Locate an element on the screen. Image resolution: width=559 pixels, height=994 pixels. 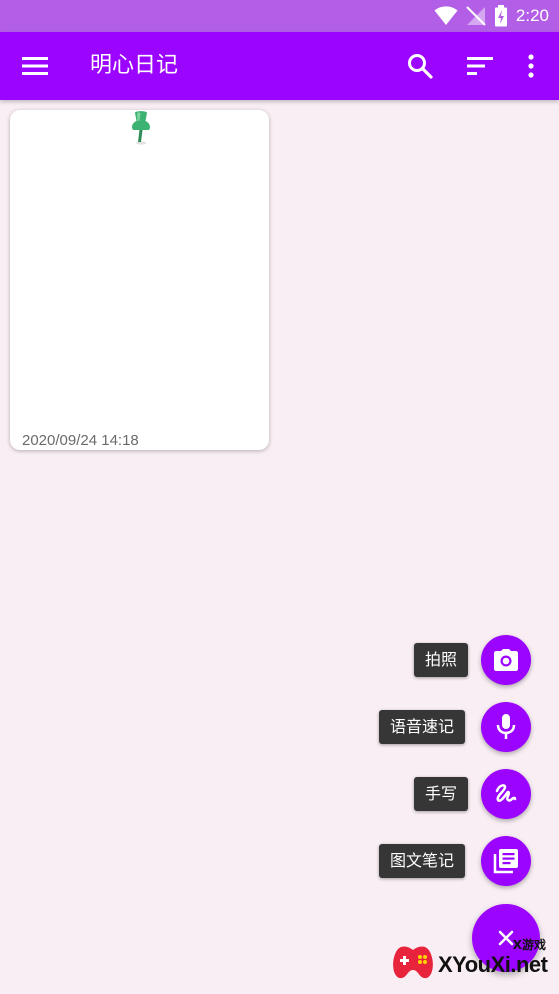
watermark-small-text: X游戏 is located at coordinates (529, 945).